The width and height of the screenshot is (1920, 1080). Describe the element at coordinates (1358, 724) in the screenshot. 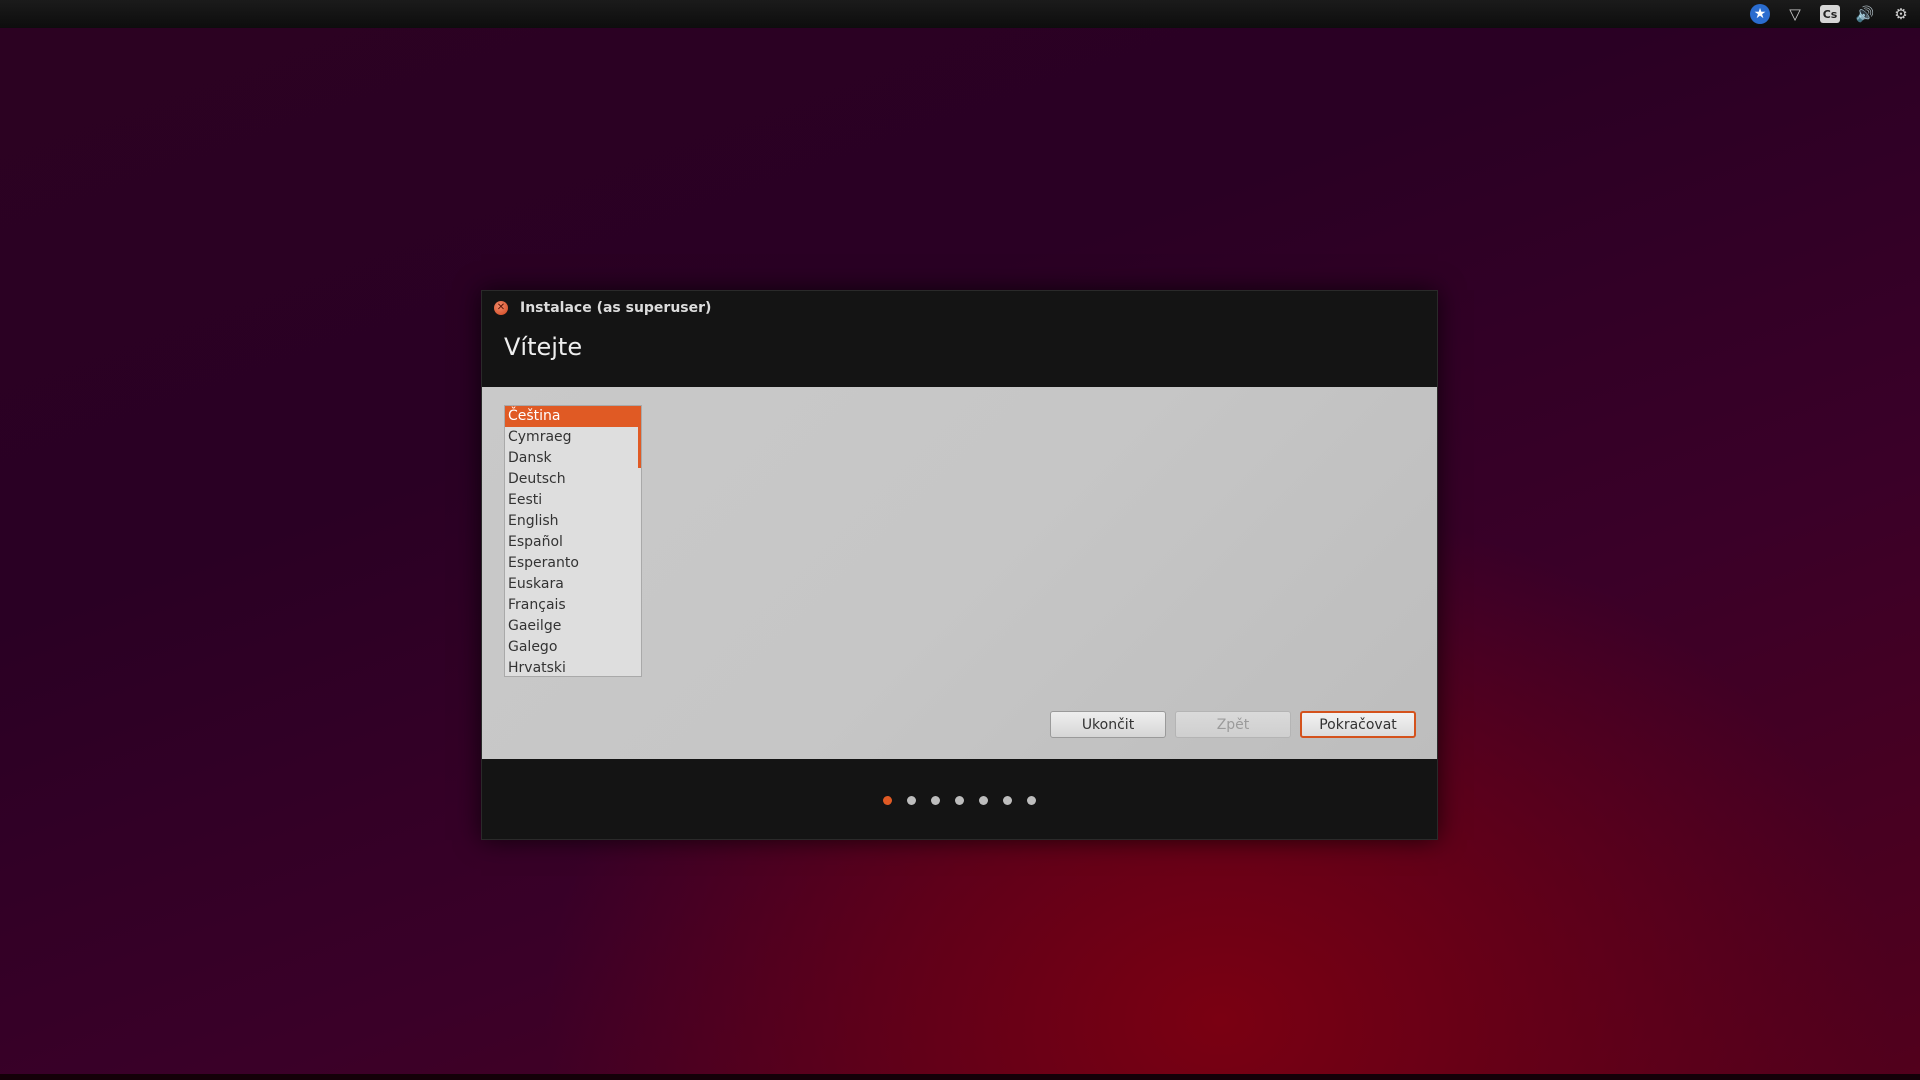

I see `continue-button: Pokračovat` at that location.